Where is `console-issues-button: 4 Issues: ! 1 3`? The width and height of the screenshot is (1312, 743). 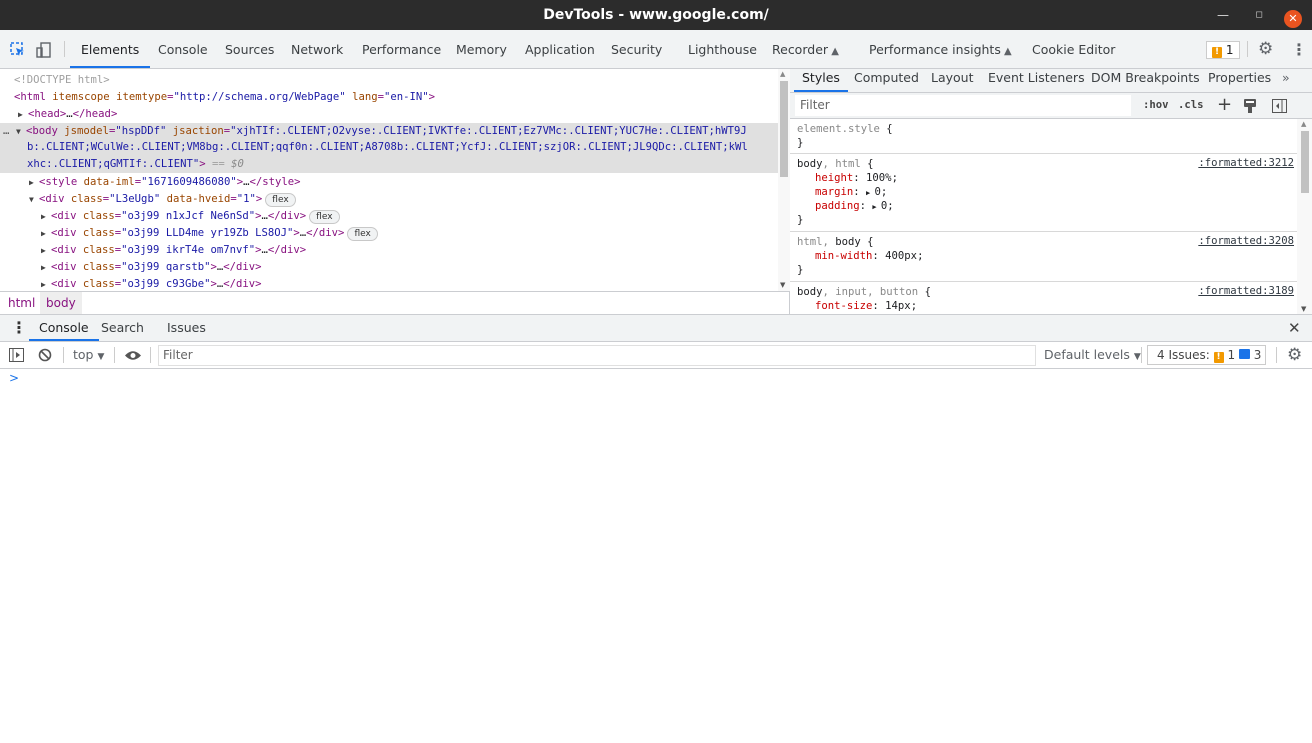
console-issues-button: 4 Issues: ! 1 3 is located at coordinates (1206, 355).